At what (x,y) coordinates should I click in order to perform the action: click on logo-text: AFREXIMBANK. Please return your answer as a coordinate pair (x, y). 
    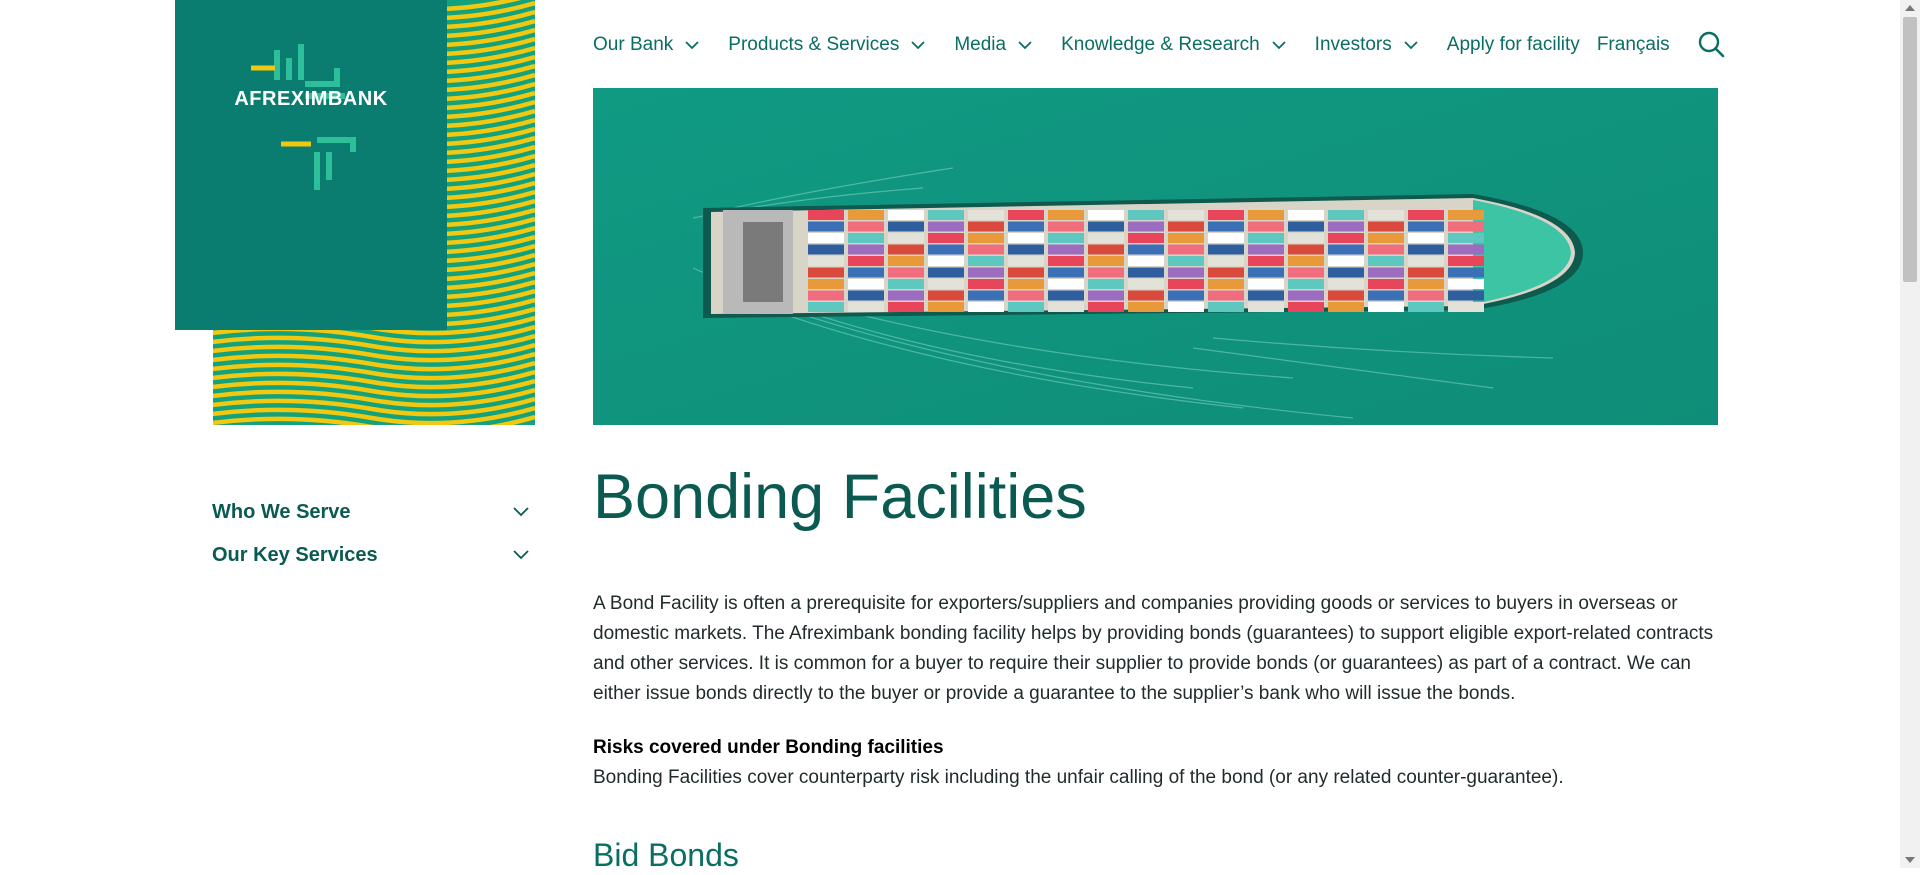
    Looking at the image, I should click on (311, 99).